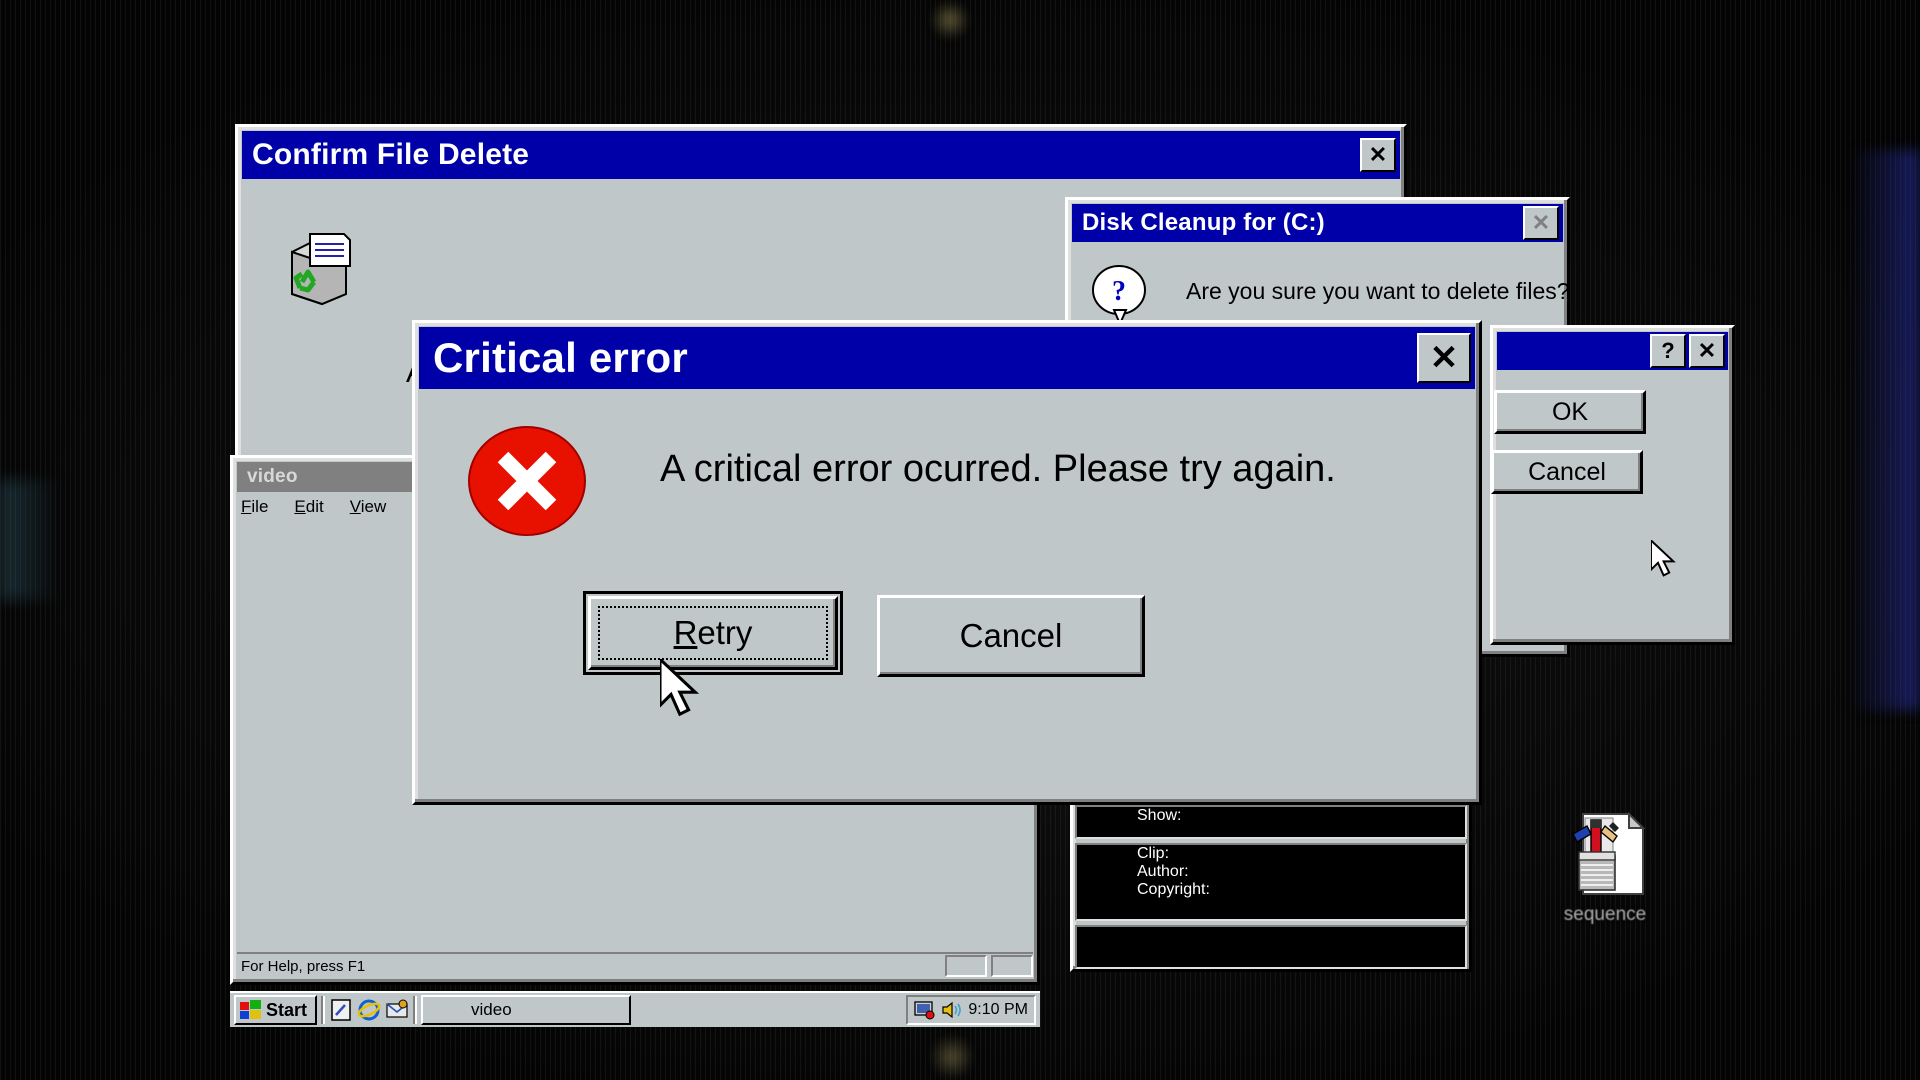 This screenshot has height=1080, width=1920. Describe the element at coordinates (1271, 947) in the screenshot. I see `media-empty-row` at that location.